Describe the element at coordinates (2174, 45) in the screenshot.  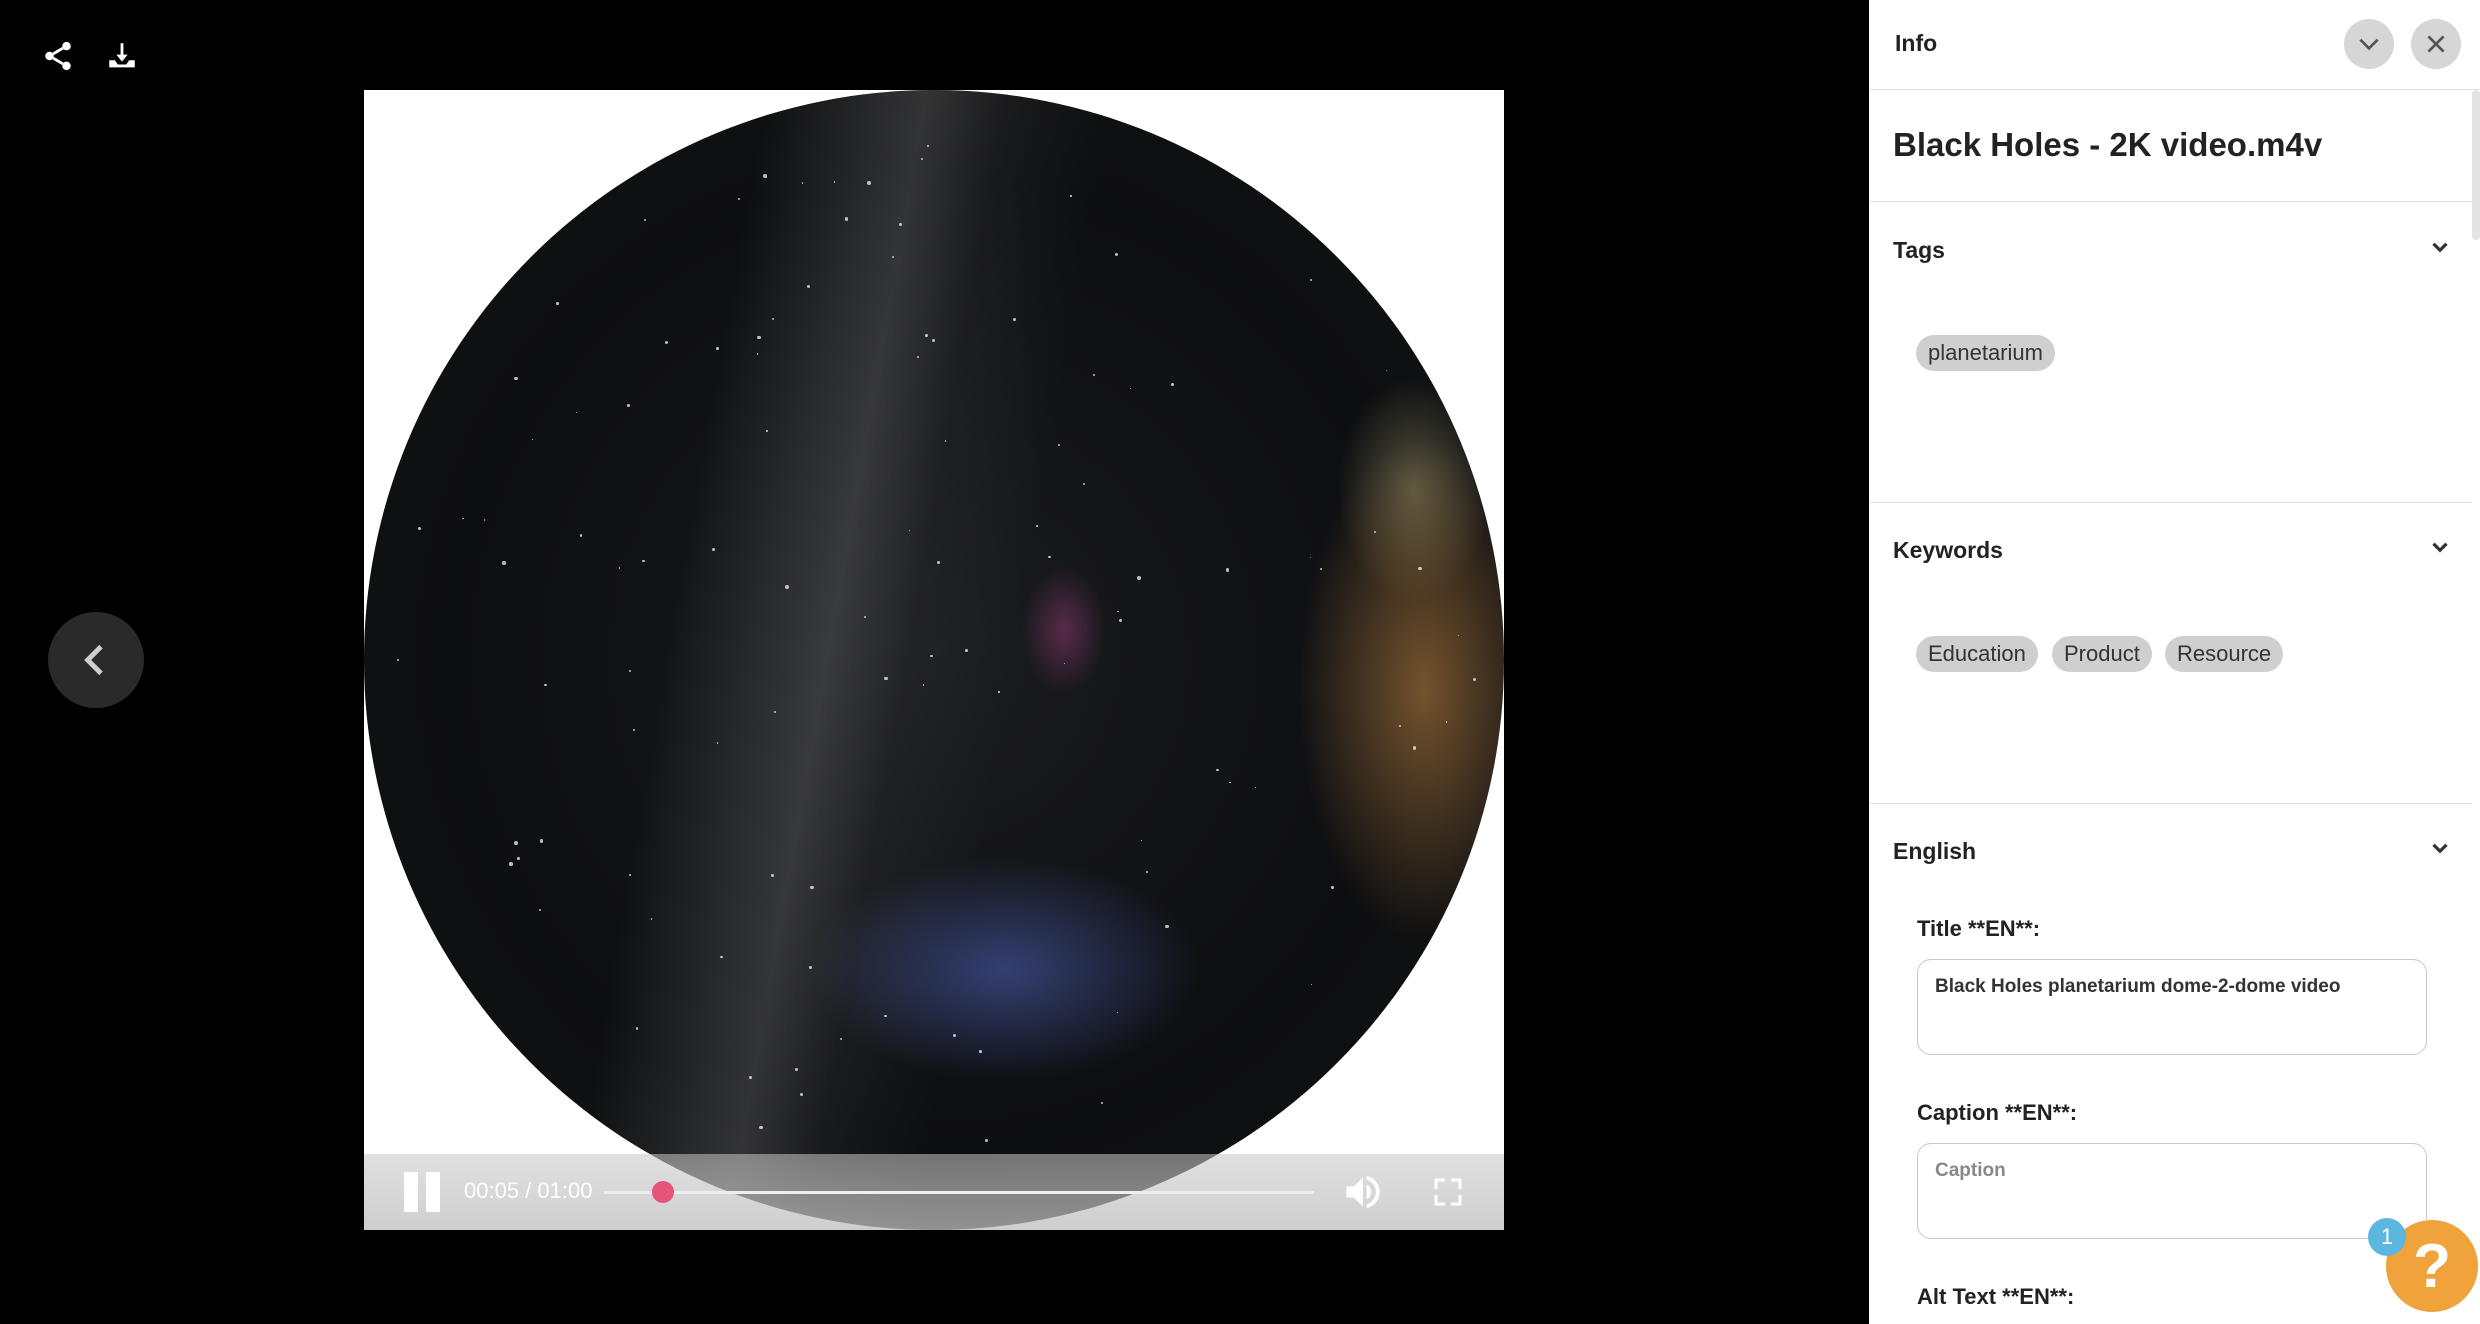
I see `panel-header: Info` at that location.